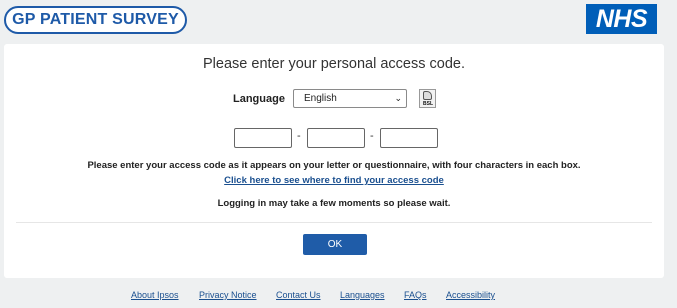  Describe the element at coordinates (362, 295) in the screenshot. I see `footer-link-languages: Languages` at that location.